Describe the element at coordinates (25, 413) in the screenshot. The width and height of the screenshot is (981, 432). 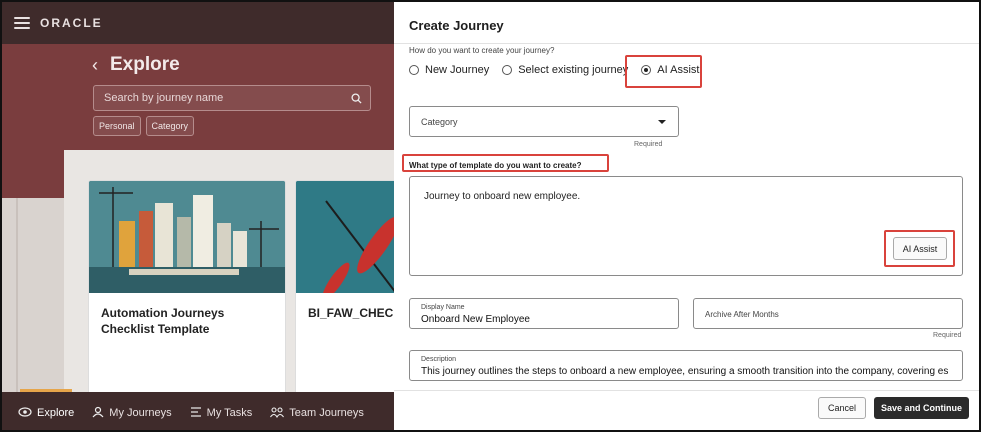
I see `eye-icon` at that location.